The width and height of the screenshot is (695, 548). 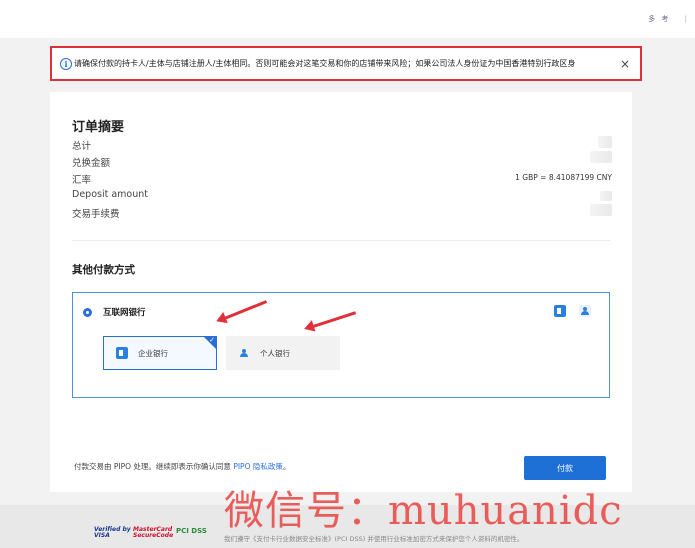 What do you see at coordinates (565, 468) in the screenshot?
I see `pay-button: 付款` at bounding box center [565, 468].